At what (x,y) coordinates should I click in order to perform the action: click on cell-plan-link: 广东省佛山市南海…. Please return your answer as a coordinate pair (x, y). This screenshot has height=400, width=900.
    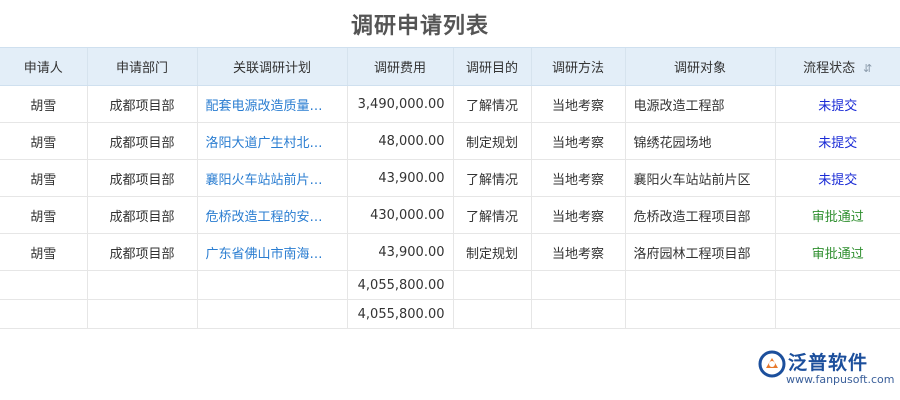
    Looking at the image, I should click on (271, 252).